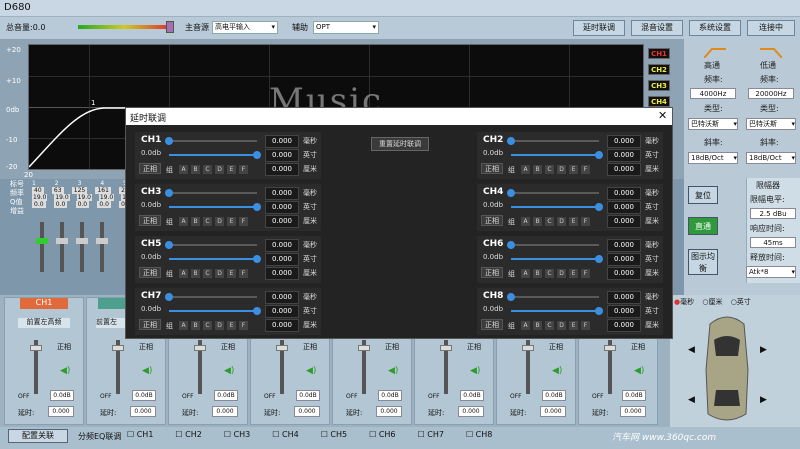 The height and width of the screenshot is (449, 800). What do you see at coordinates (38, 436) in the screenshot?
I see `config-link-button: 配置关联` at bounding box center [38, 436].